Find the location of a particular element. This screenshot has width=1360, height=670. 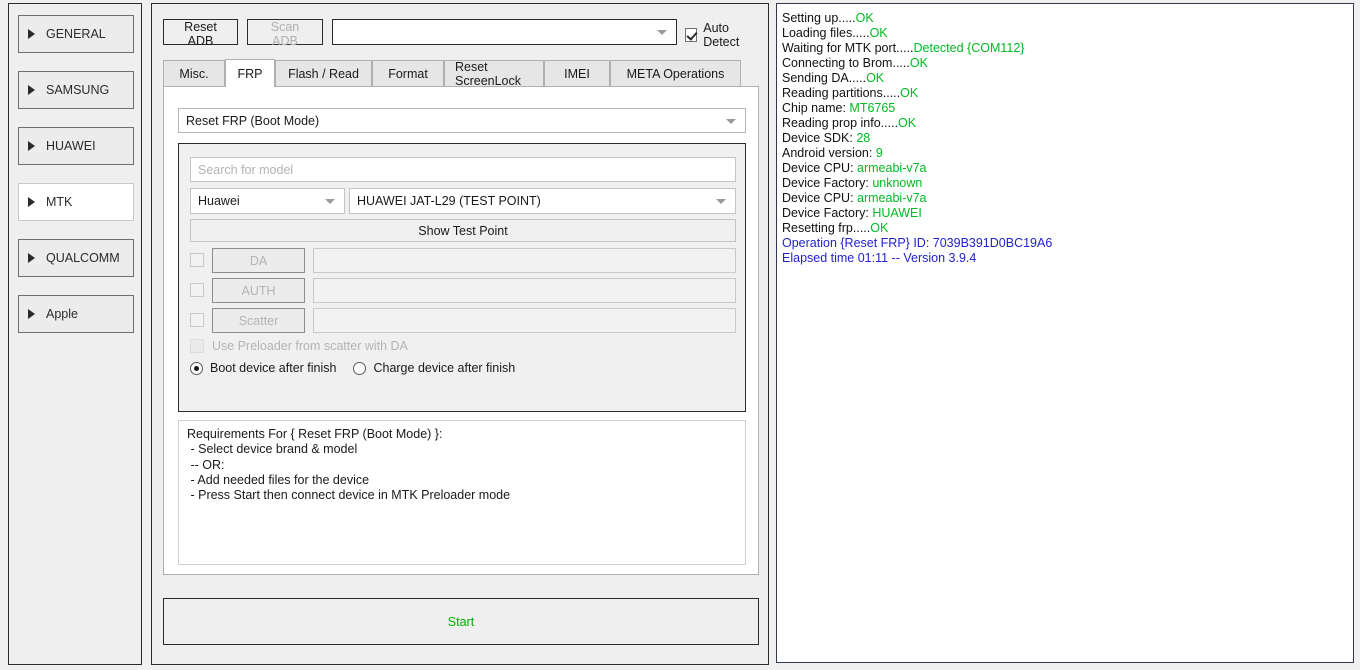

frp-mode-value: Reset FRP (Boot Mode) is located at coordinates (253, 120).